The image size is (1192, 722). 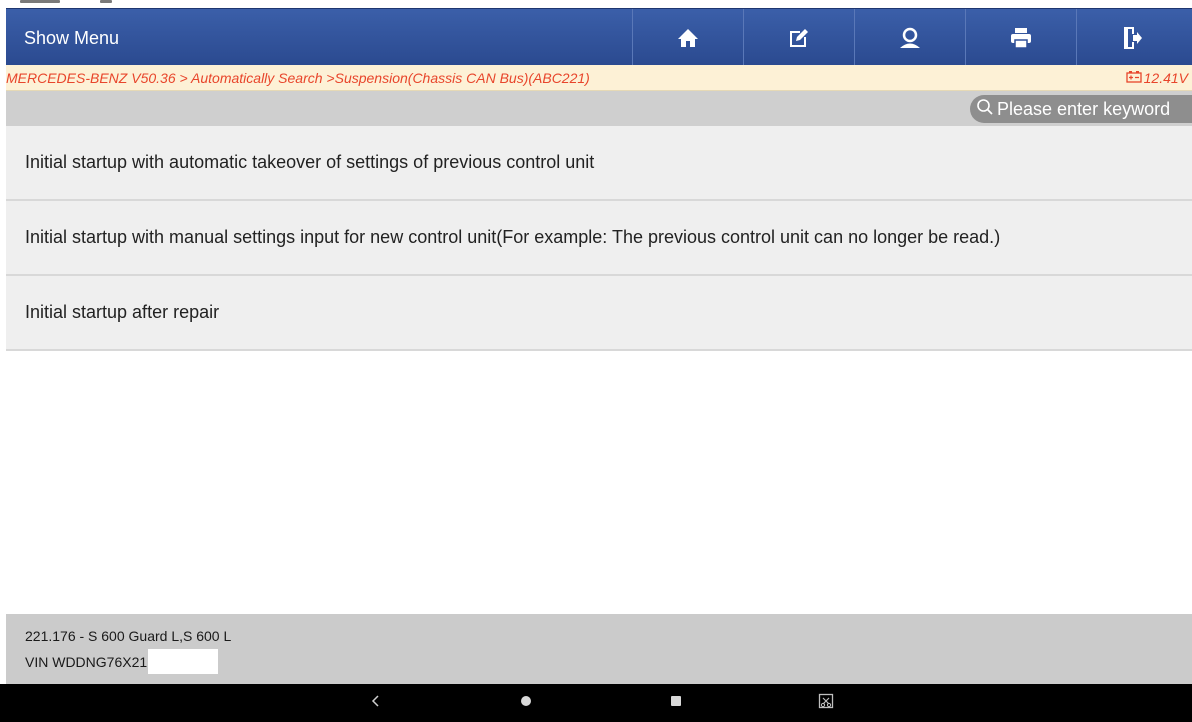 I want to click on vehicle-vin: VIN WDDNG76X21, so click(x=122, y=661).